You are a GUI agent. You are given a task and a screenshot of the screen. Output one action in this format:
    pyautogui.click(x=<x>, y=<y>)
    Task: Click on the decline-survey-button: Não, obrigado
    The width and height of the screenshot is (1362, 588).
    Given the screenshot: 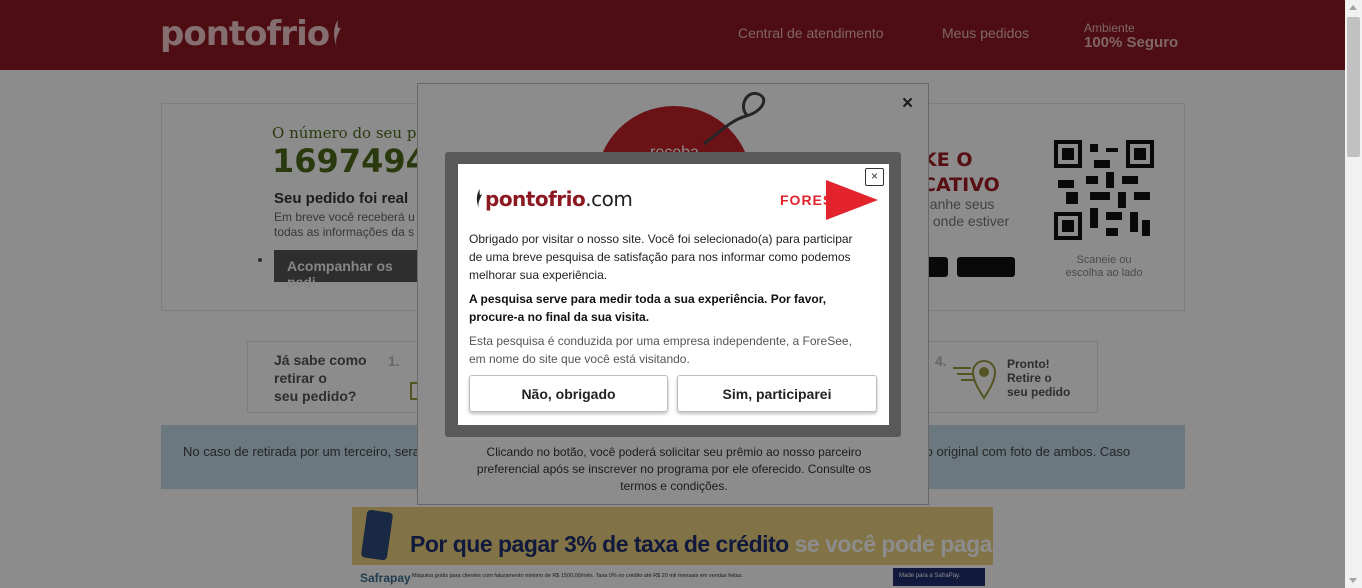 What is the action you would take?
    pyautogui.click(x=568, y=393)
    